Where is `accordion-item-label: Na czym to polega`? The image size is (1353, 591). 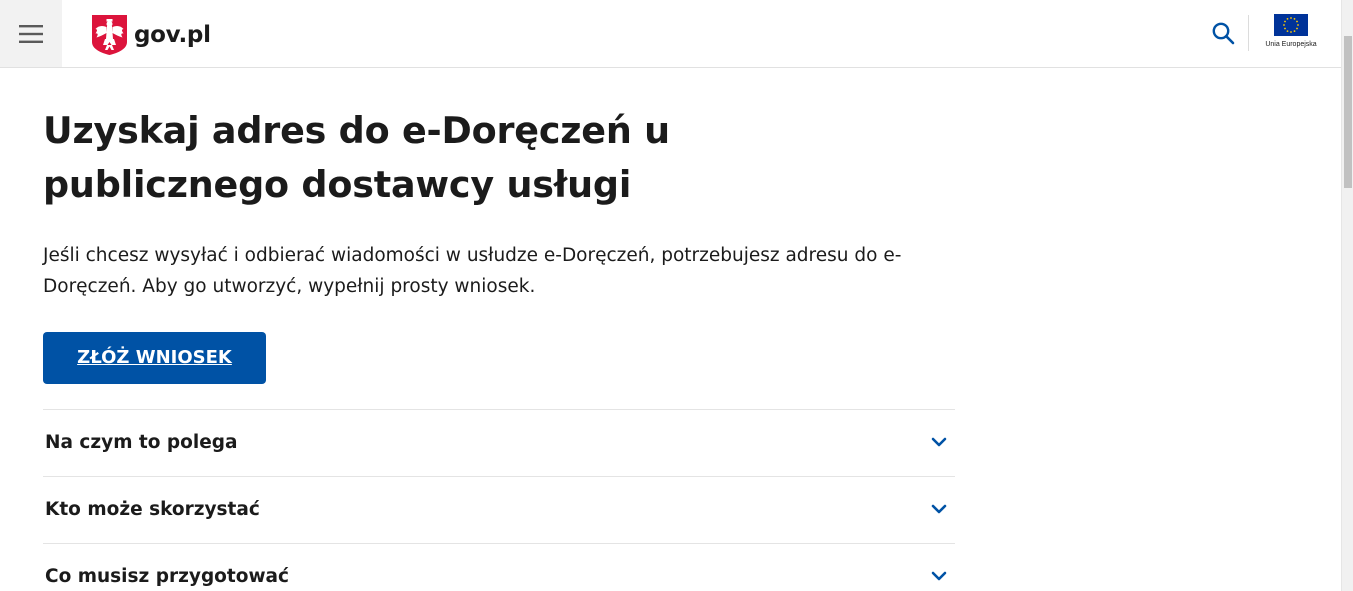
accordion-item-label: Na czym to polega is located at coordinates (141, 442).